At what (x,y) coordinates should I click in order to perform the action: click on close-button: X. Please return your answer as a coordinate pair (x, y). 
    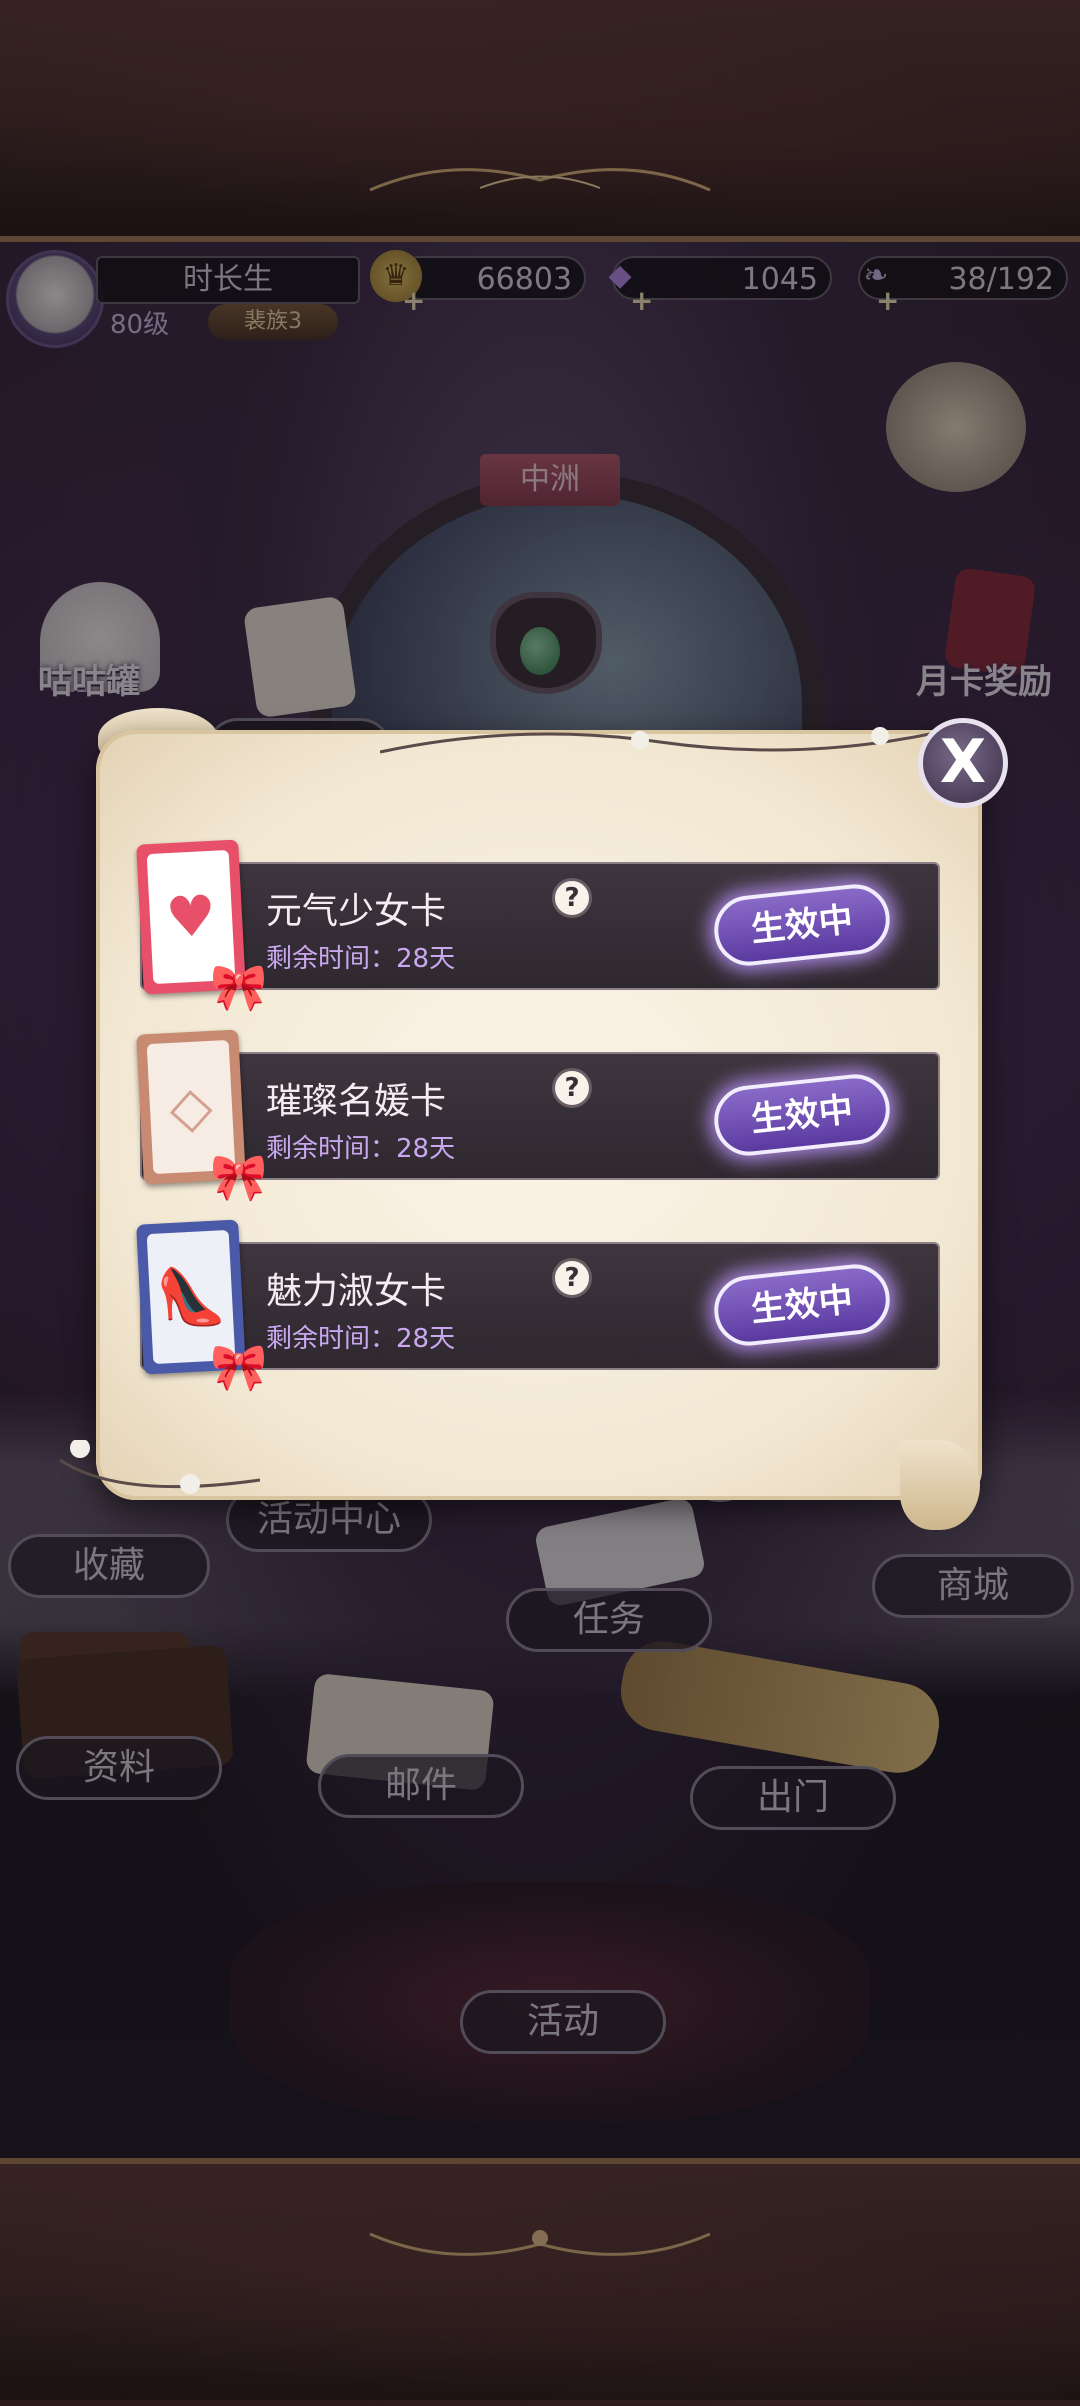
    Looking at the image, I should click on (963, 763).